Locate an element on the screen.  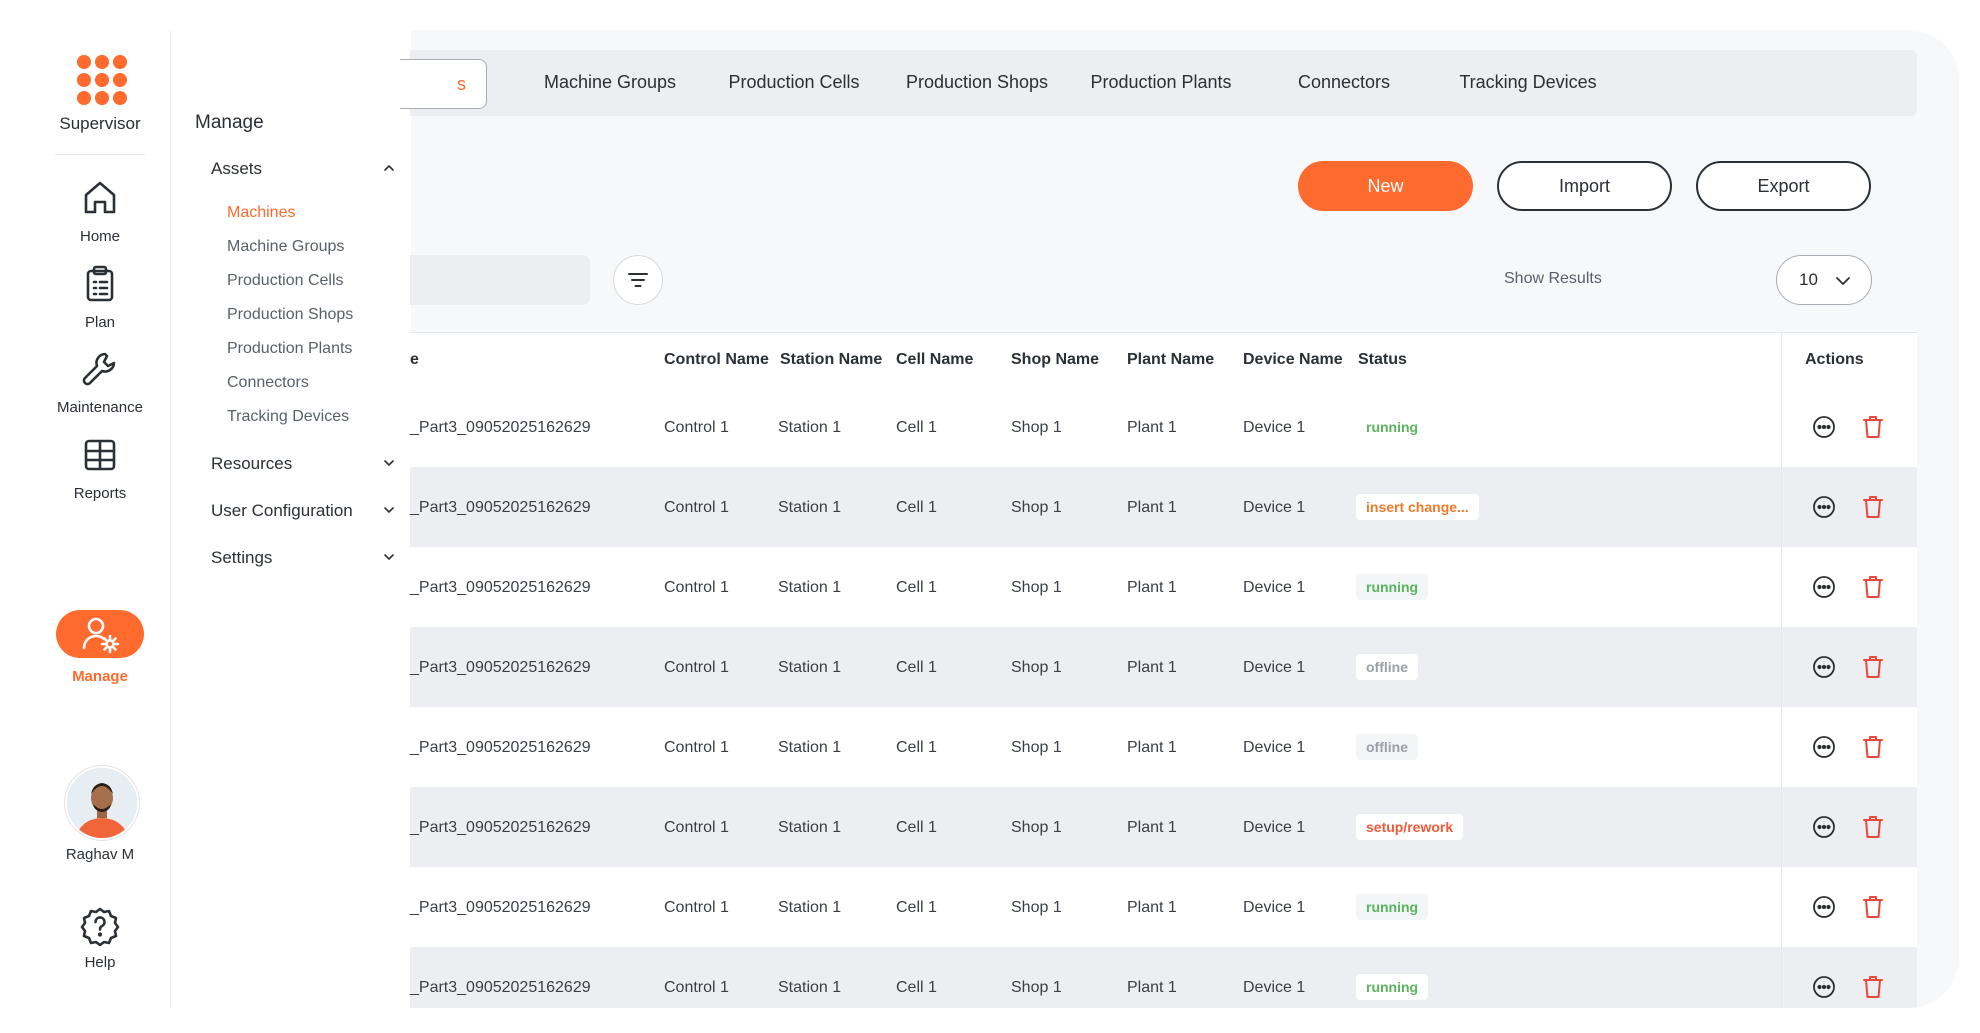
user-avatar is located at coordinates (102, 803).